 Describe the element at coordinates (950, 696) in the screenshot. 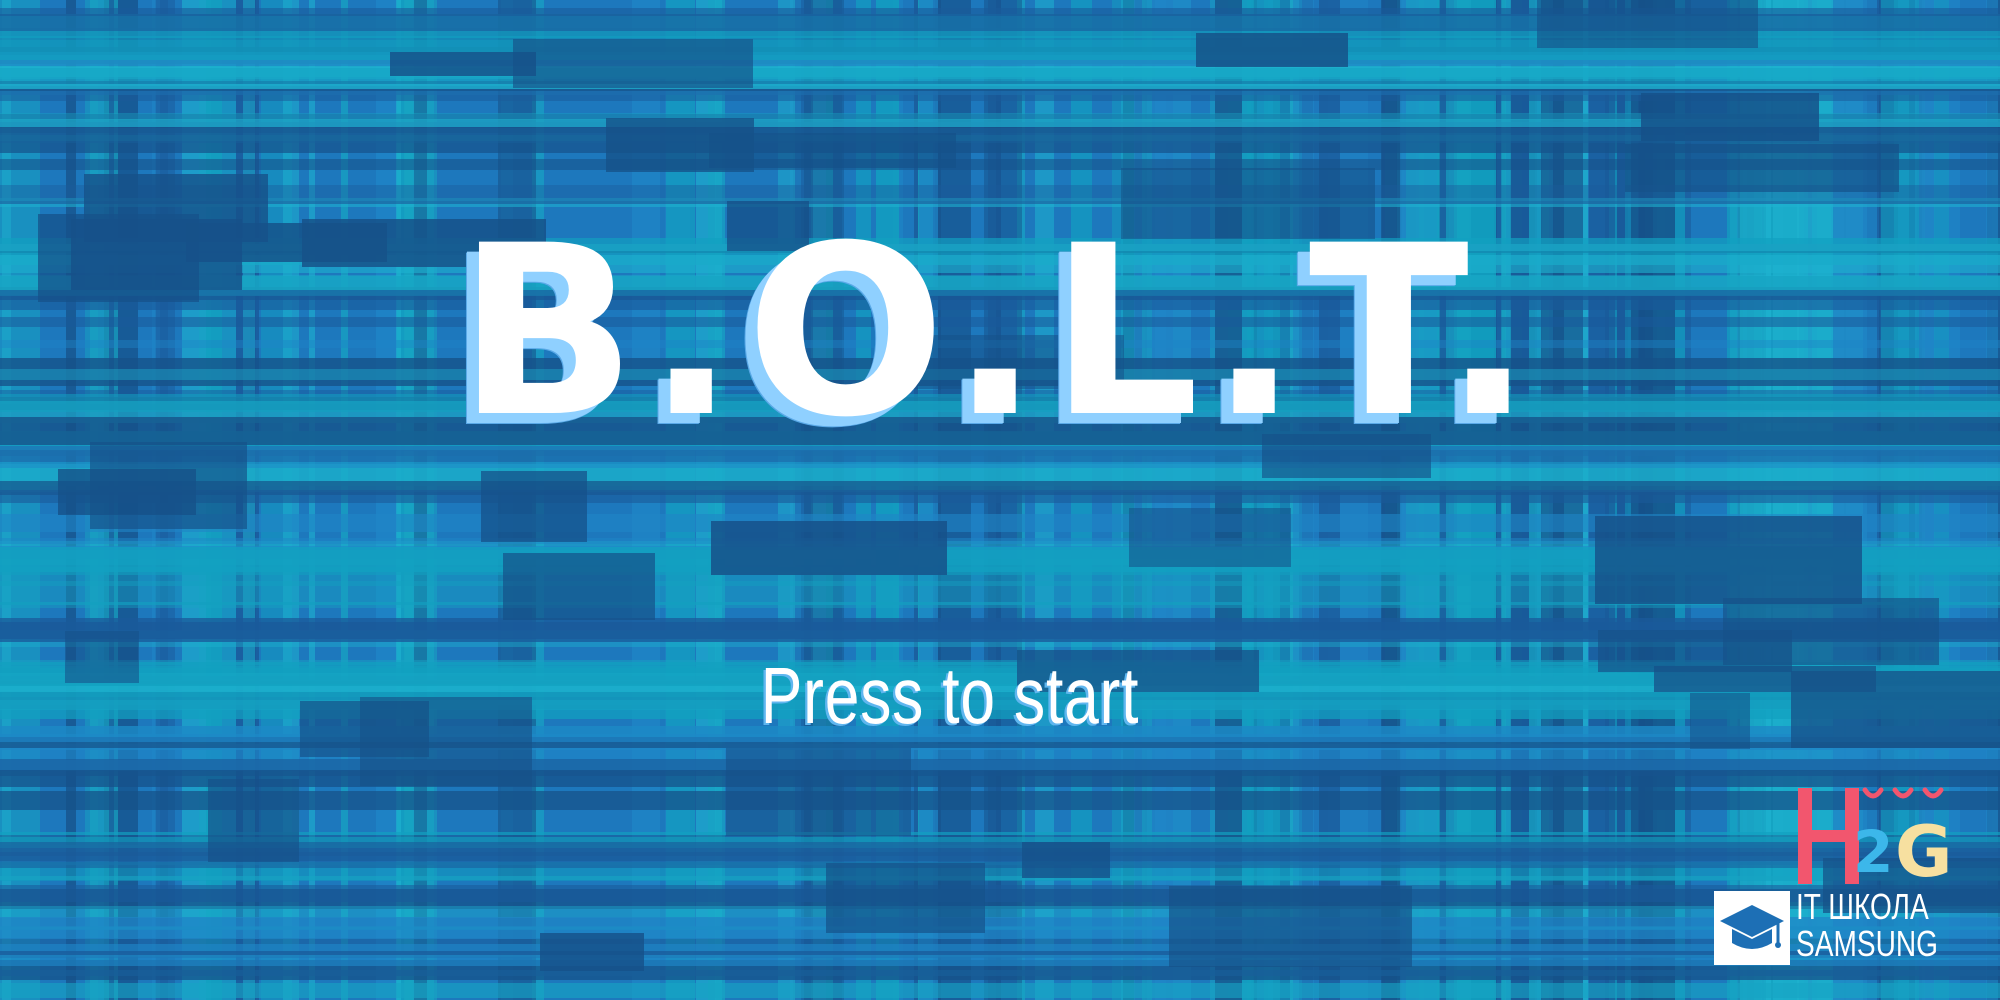

I see `press-to-start-button: Press to start` at that location.